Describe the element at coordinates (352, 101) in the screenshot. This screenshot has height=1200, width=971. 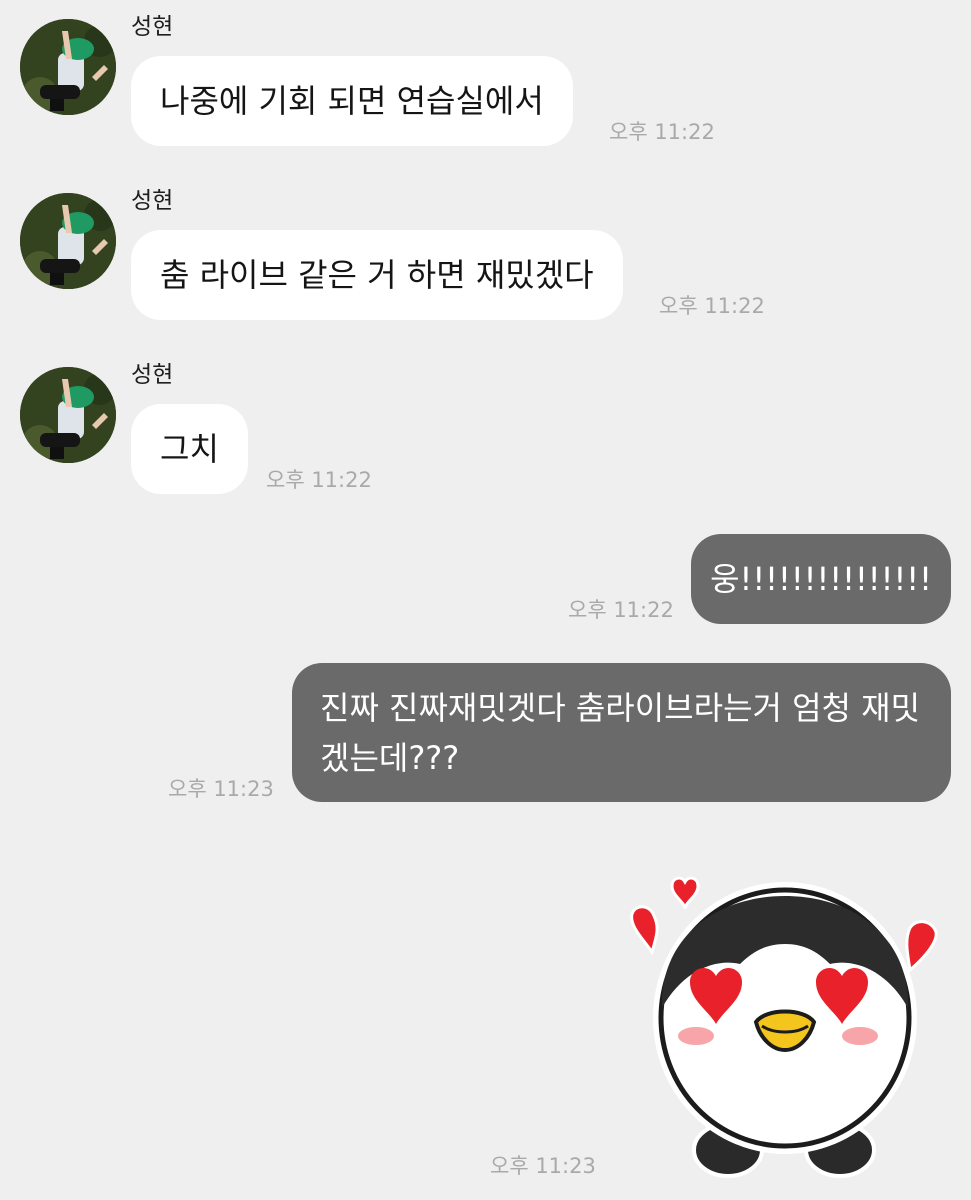
I see `message-bubble: 나중에 기회 되면 연습실에서` at that location.